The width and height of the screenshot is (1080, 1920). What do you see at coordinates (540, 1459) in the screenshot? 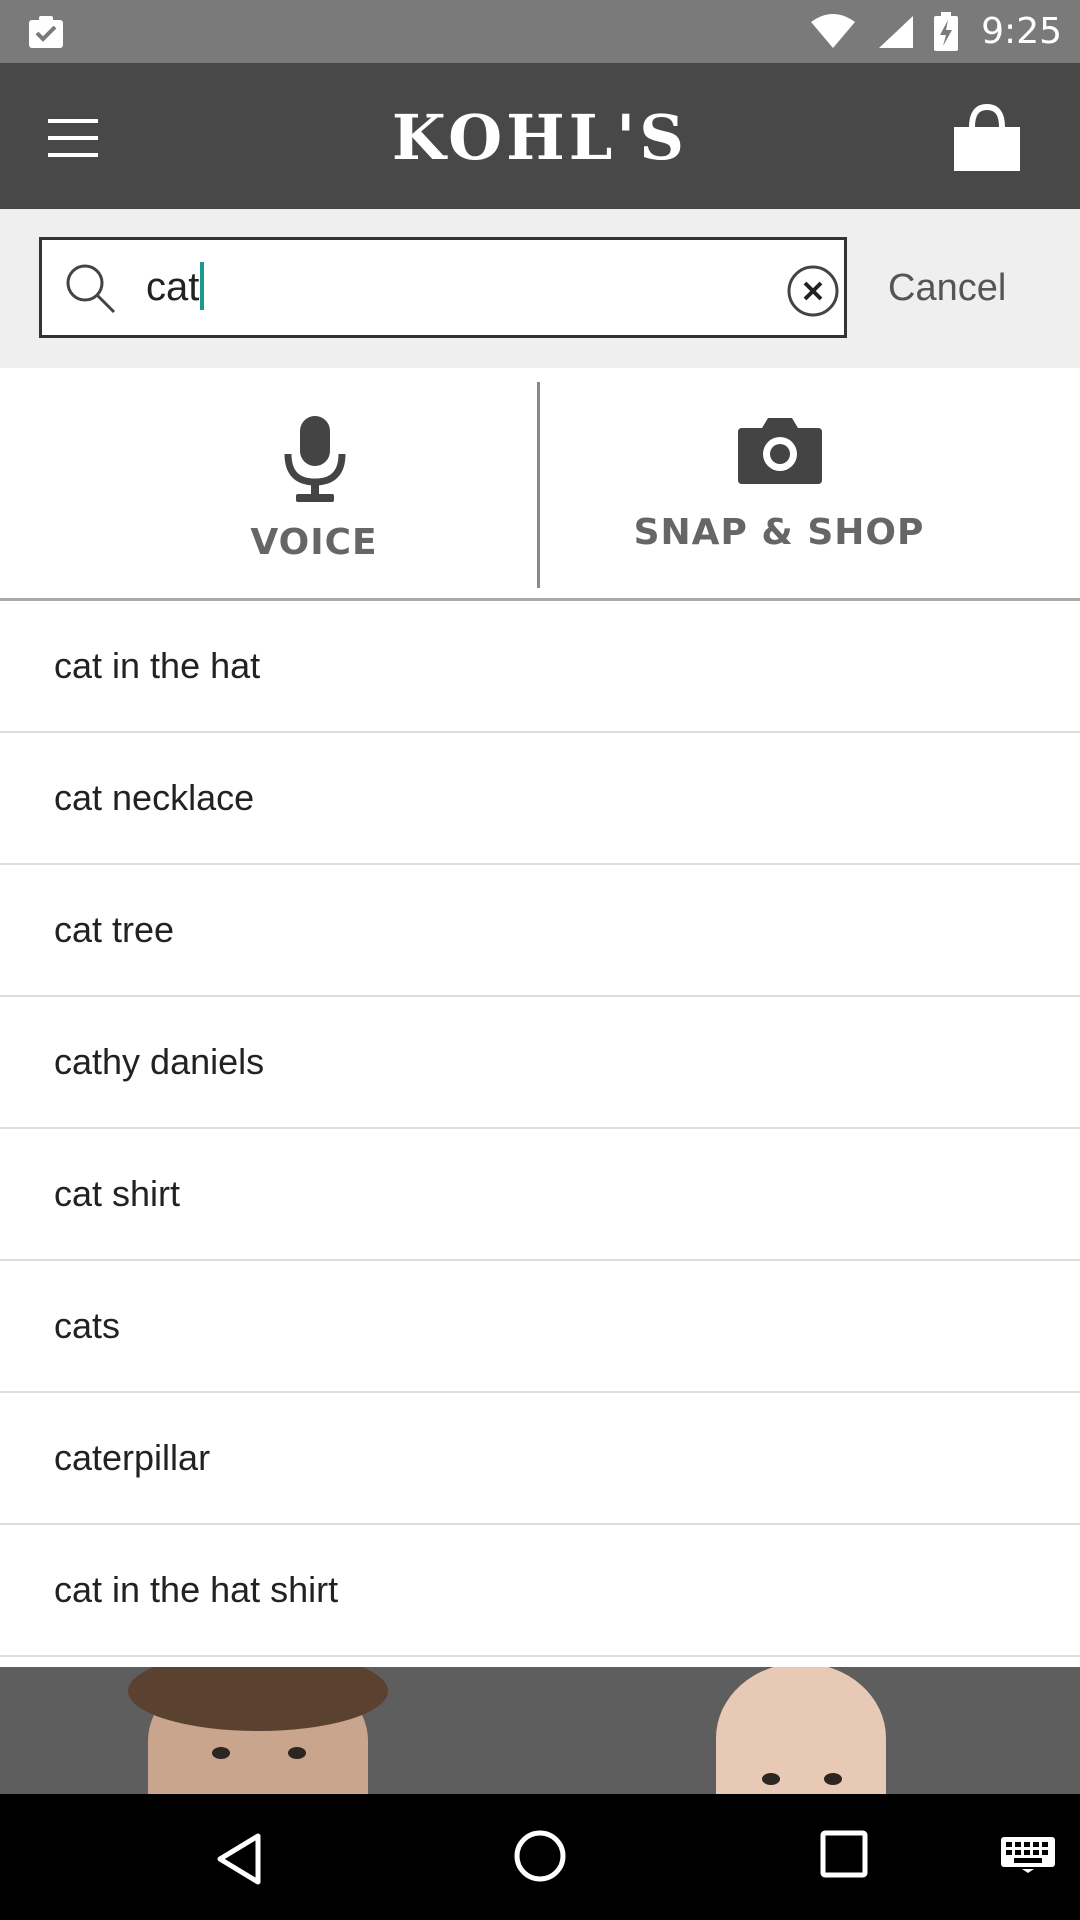
I see `suggestion-item: caterpillar` at bounding box center [540, 1459].